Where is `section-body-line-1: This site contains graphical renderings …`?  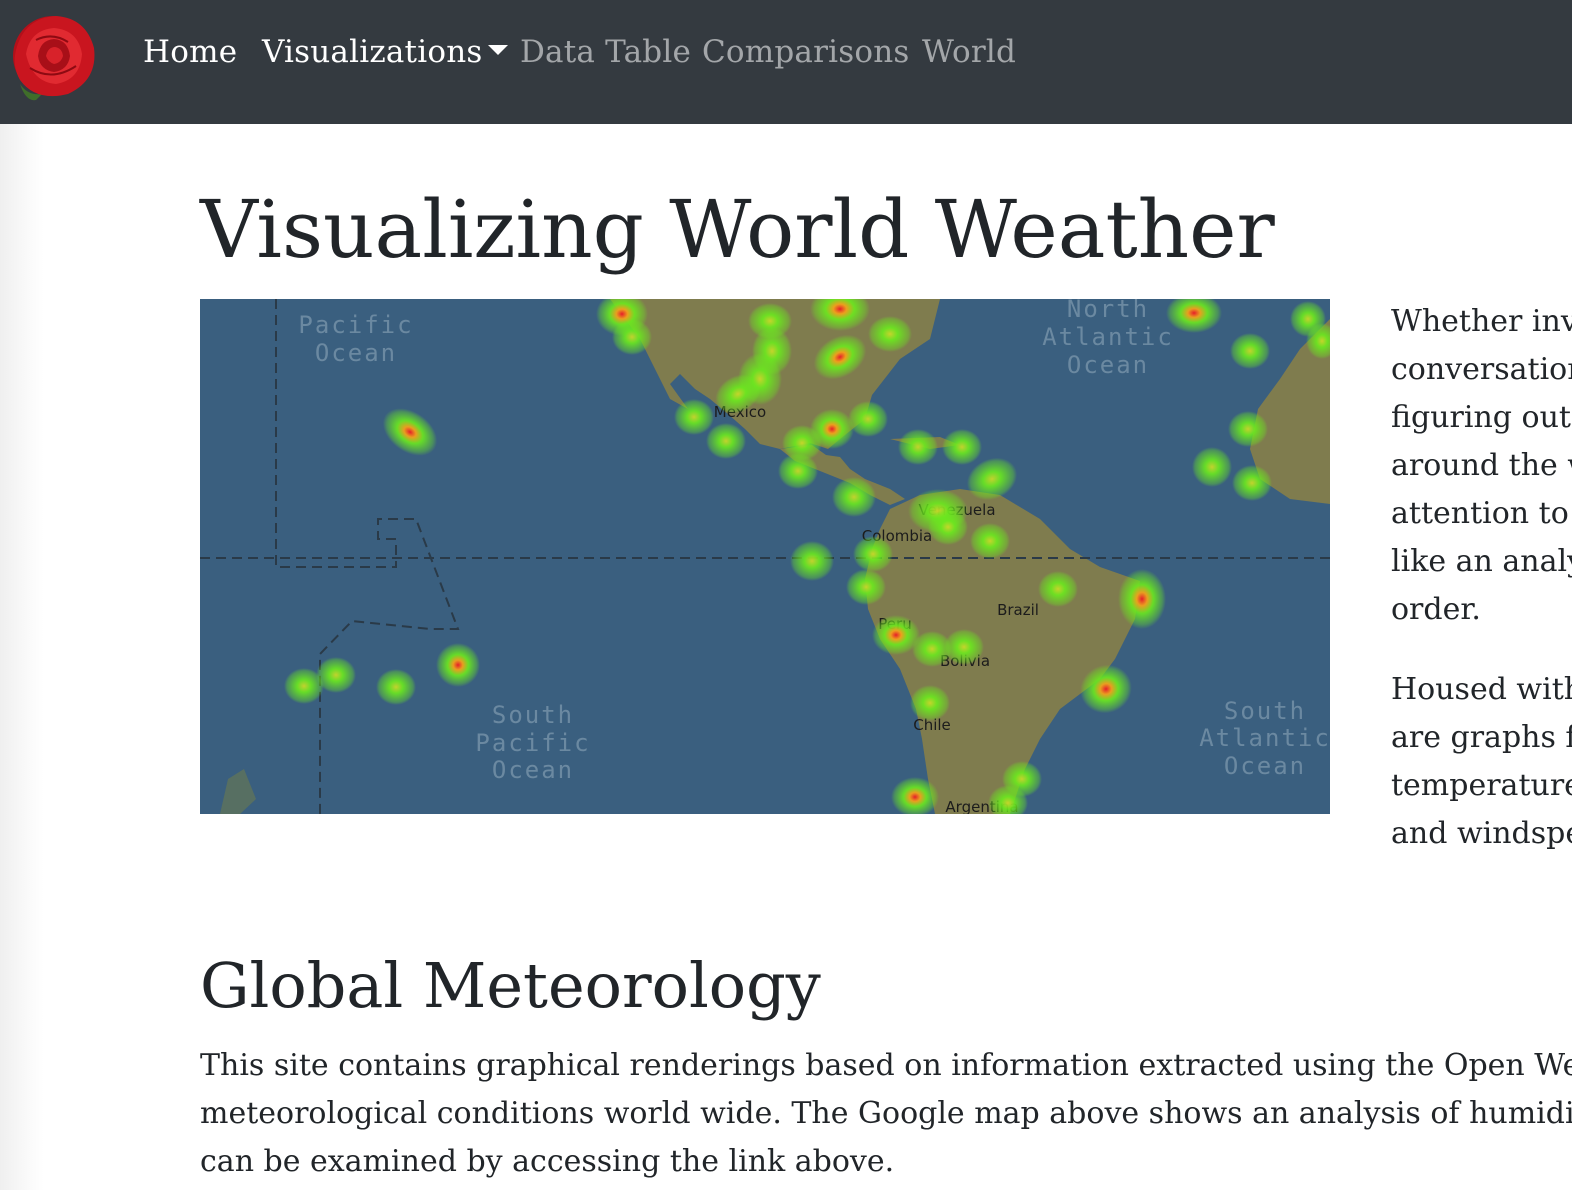 section-body-line-1: This site contains graphical renderings … is located at coordinates (886, 1065).